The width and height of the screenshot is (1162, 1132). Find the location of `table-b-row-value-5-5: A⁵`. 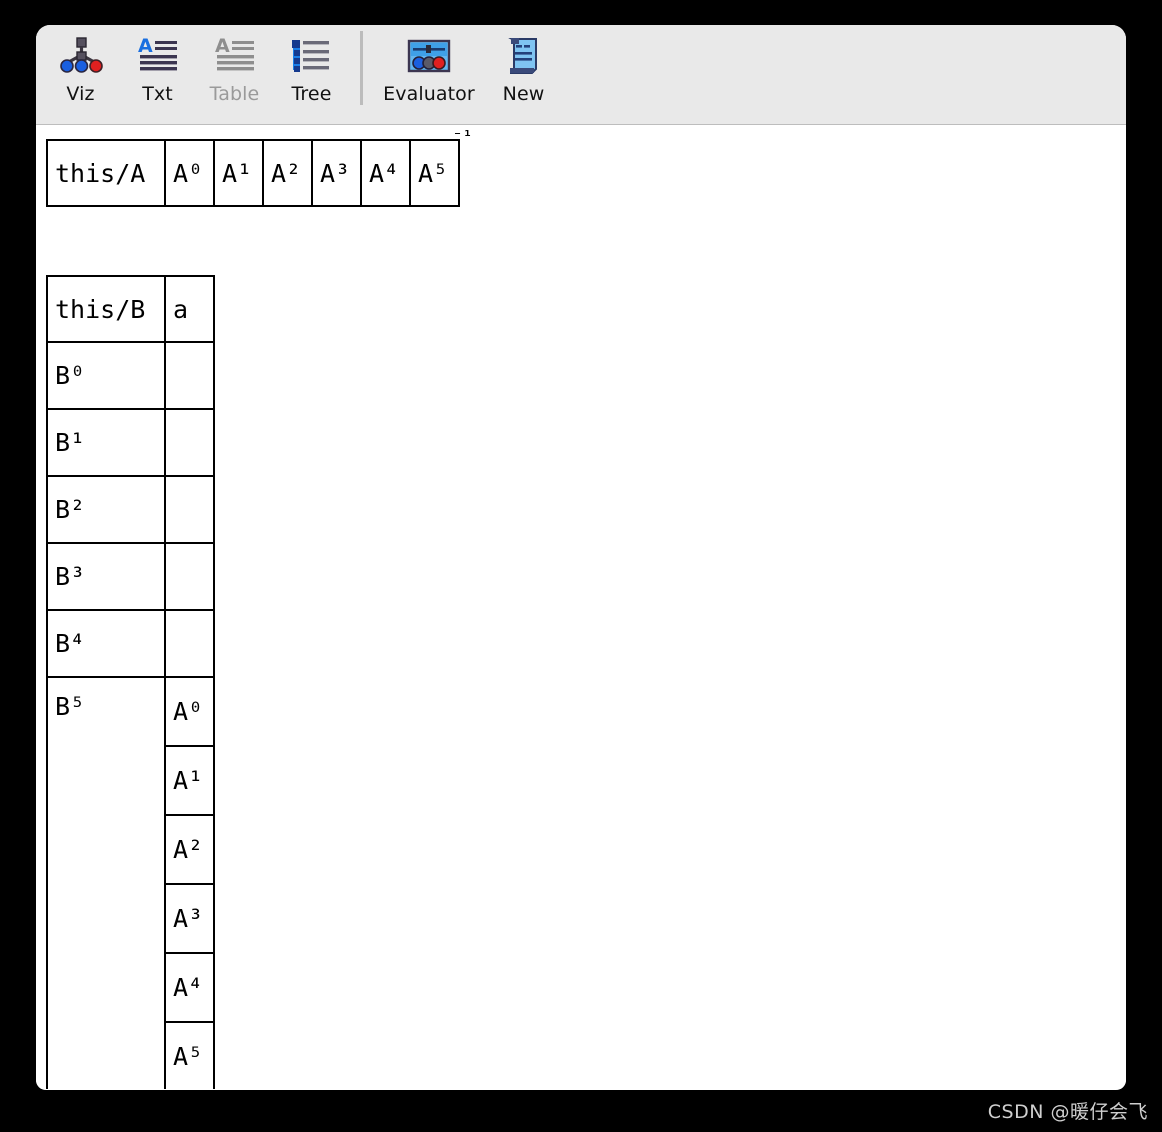

table-b-row-value-5-5: A⁵ is located at coordinates (189, 1055).